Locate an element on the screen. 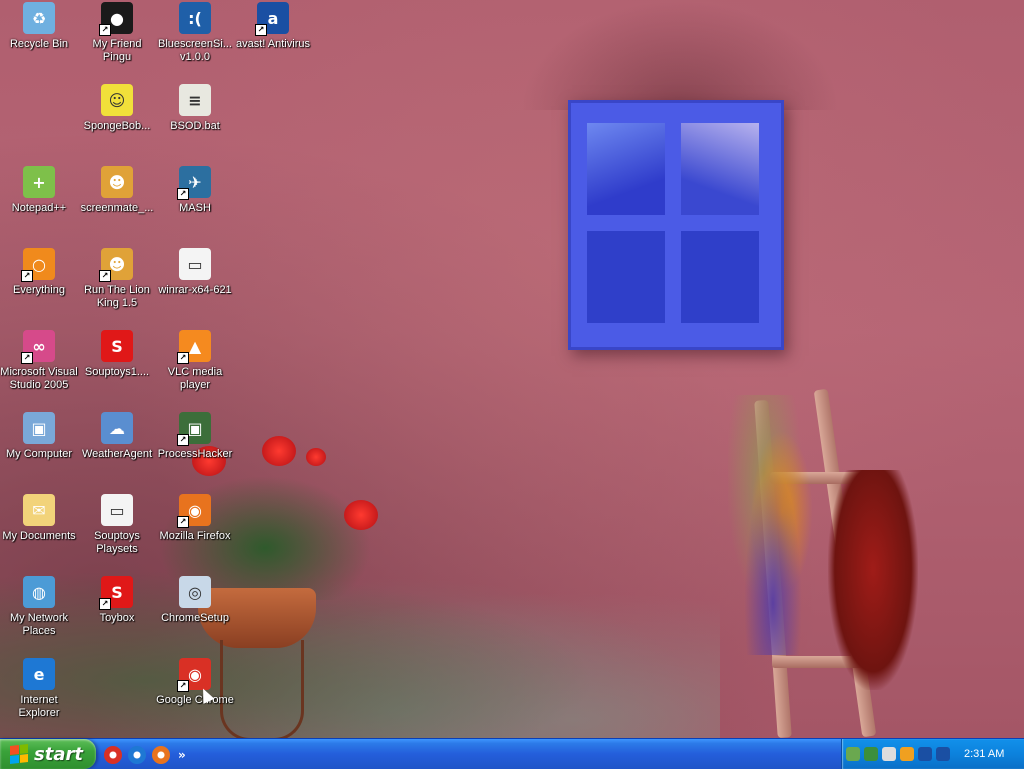  desktop-shortcut: ☻ ↗ Run The Lion King 1.5 is located at coordinates (117, 279).